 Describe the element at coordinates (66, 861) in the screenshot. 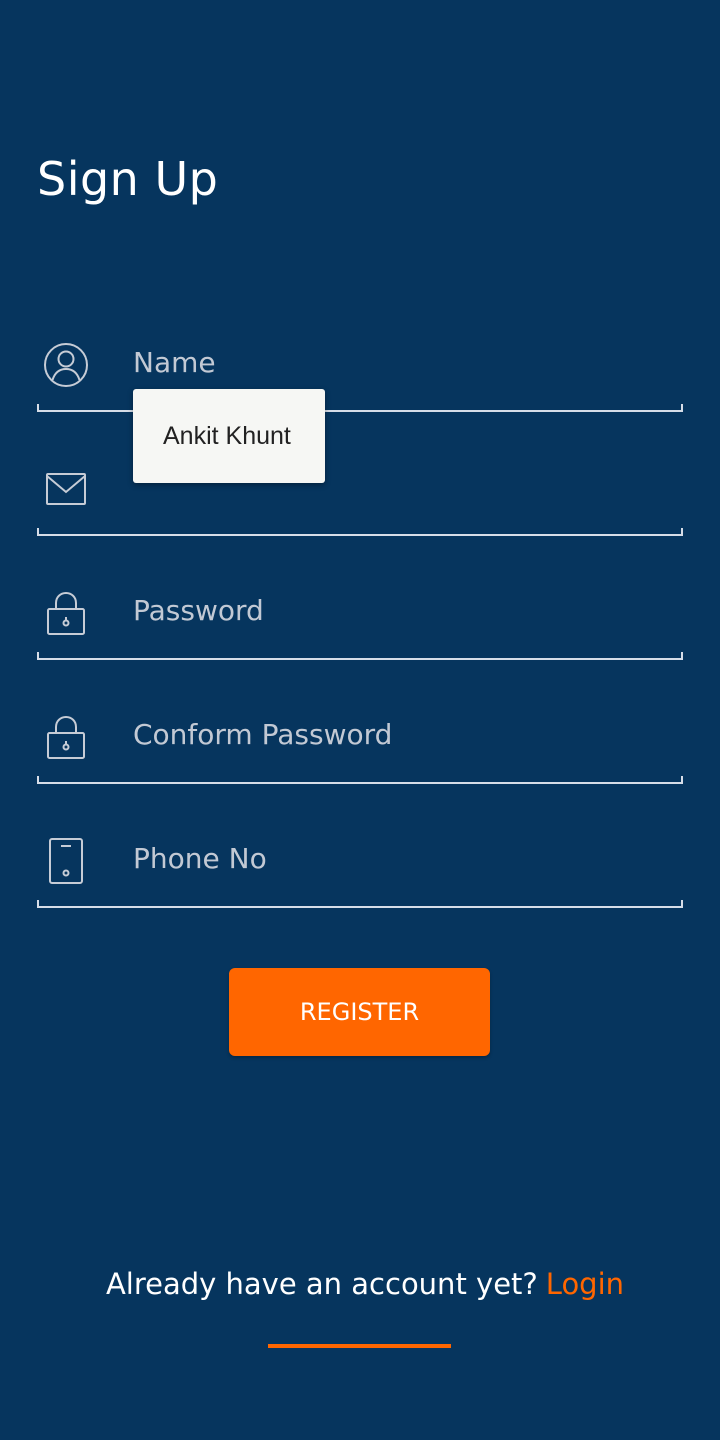

I see `phone-icon` at that location.